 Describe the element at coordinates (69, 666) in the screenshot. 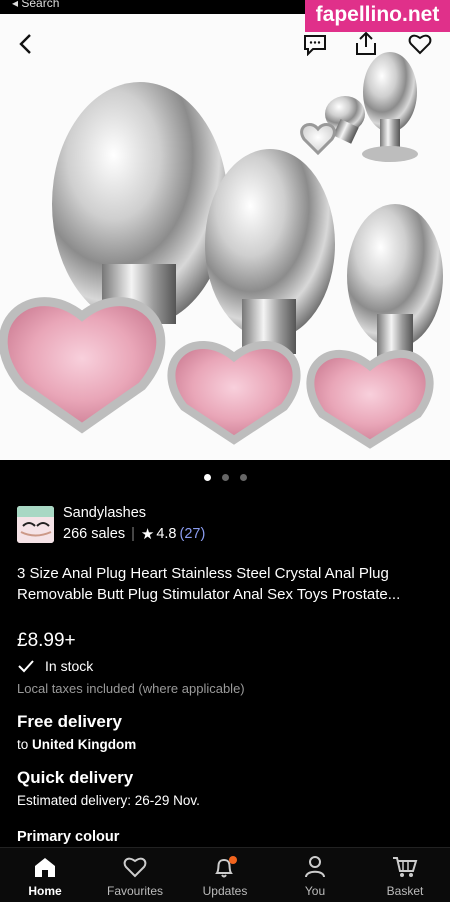

I see `stock-label: In stock` at that location.